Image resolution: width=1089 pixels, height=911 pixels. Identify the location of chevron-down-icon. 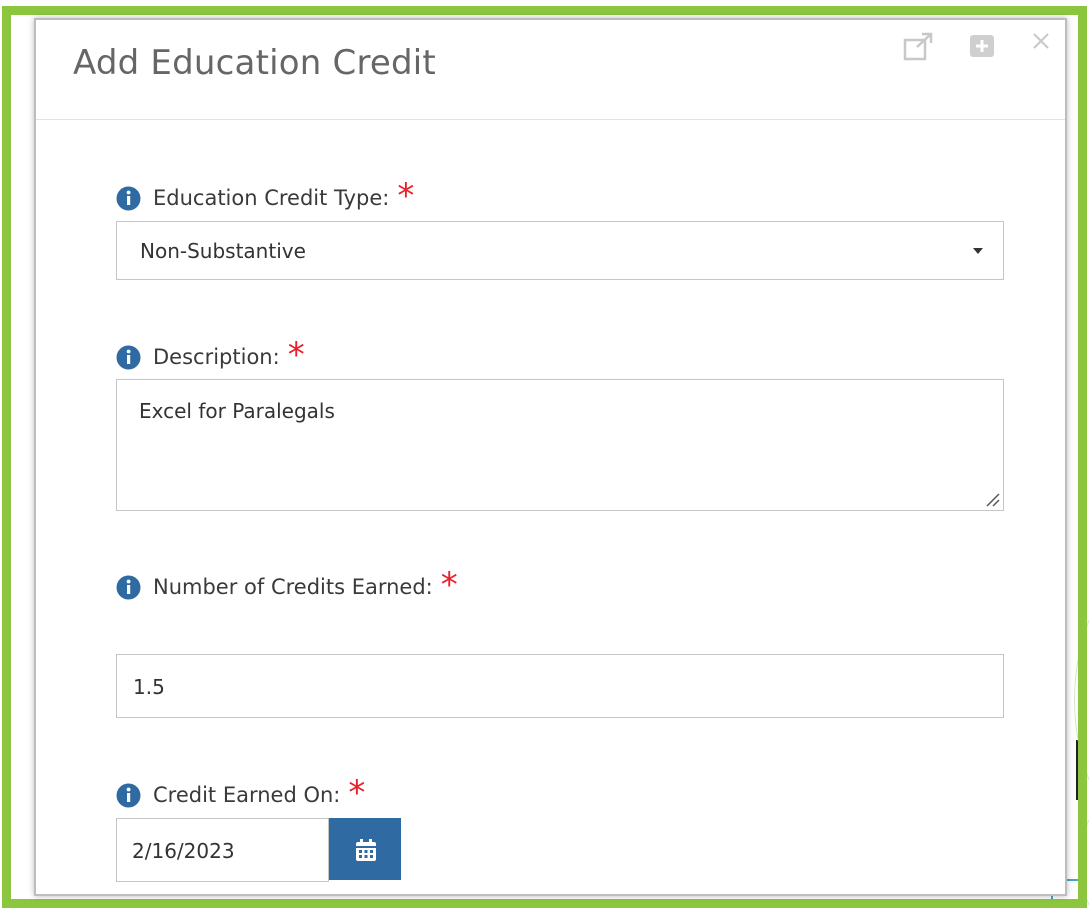
(978, 251).